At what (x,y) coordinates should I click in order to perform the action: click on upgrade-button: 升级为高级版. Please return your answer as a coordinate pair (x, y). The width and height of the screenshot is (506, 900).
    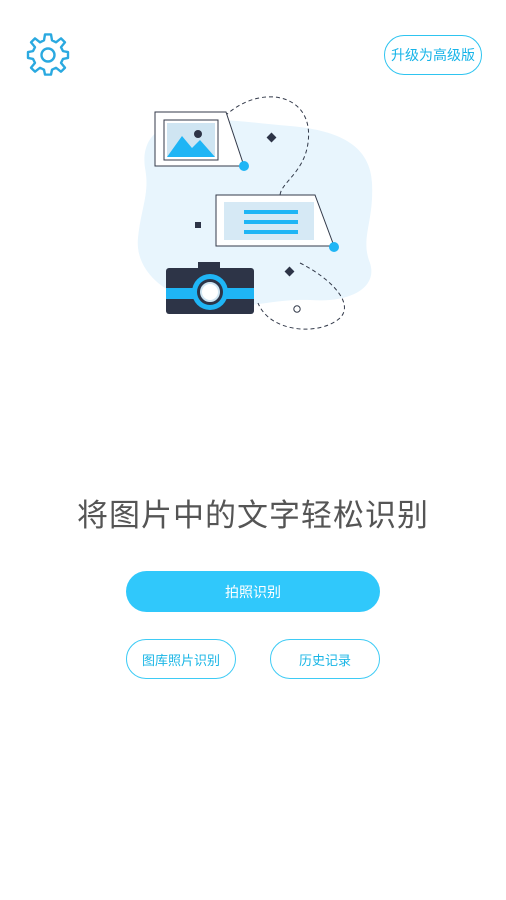
    Looking at the image, I should click on (433, 55).